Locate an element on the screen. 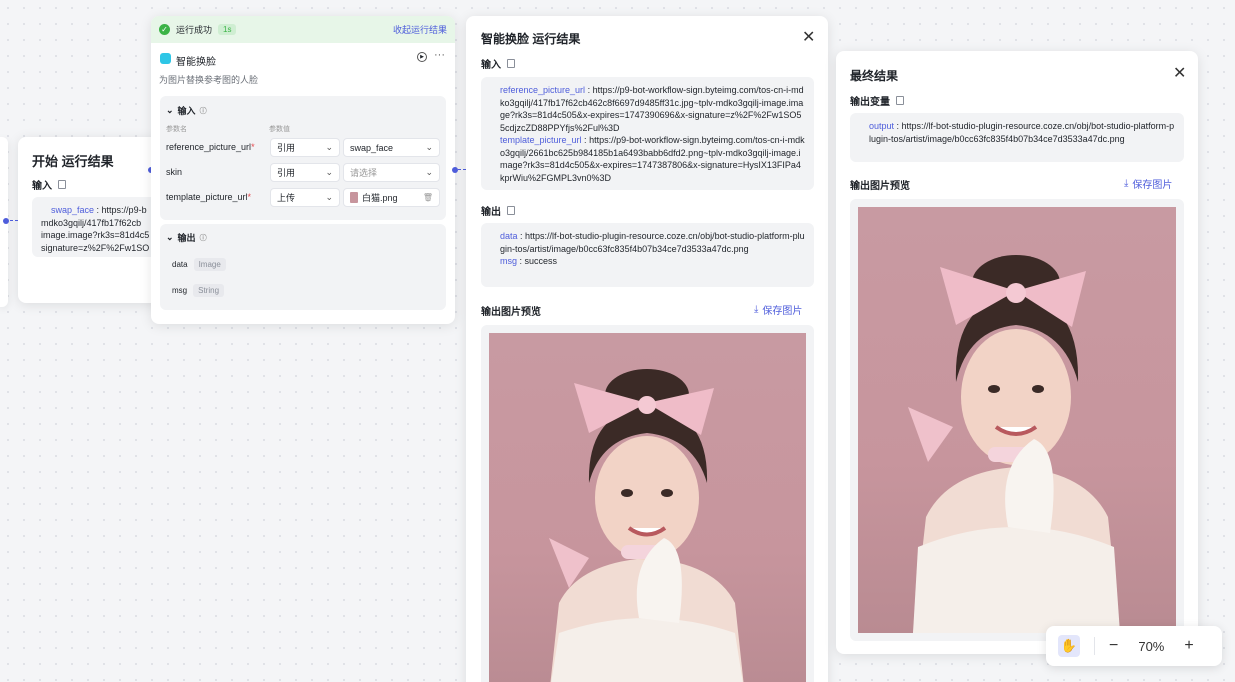 The height and width of the screenshot is (682, 1235). output-section: ⌄ 输出 ⓘ data Image msg String is located at coordinates (303, 267).